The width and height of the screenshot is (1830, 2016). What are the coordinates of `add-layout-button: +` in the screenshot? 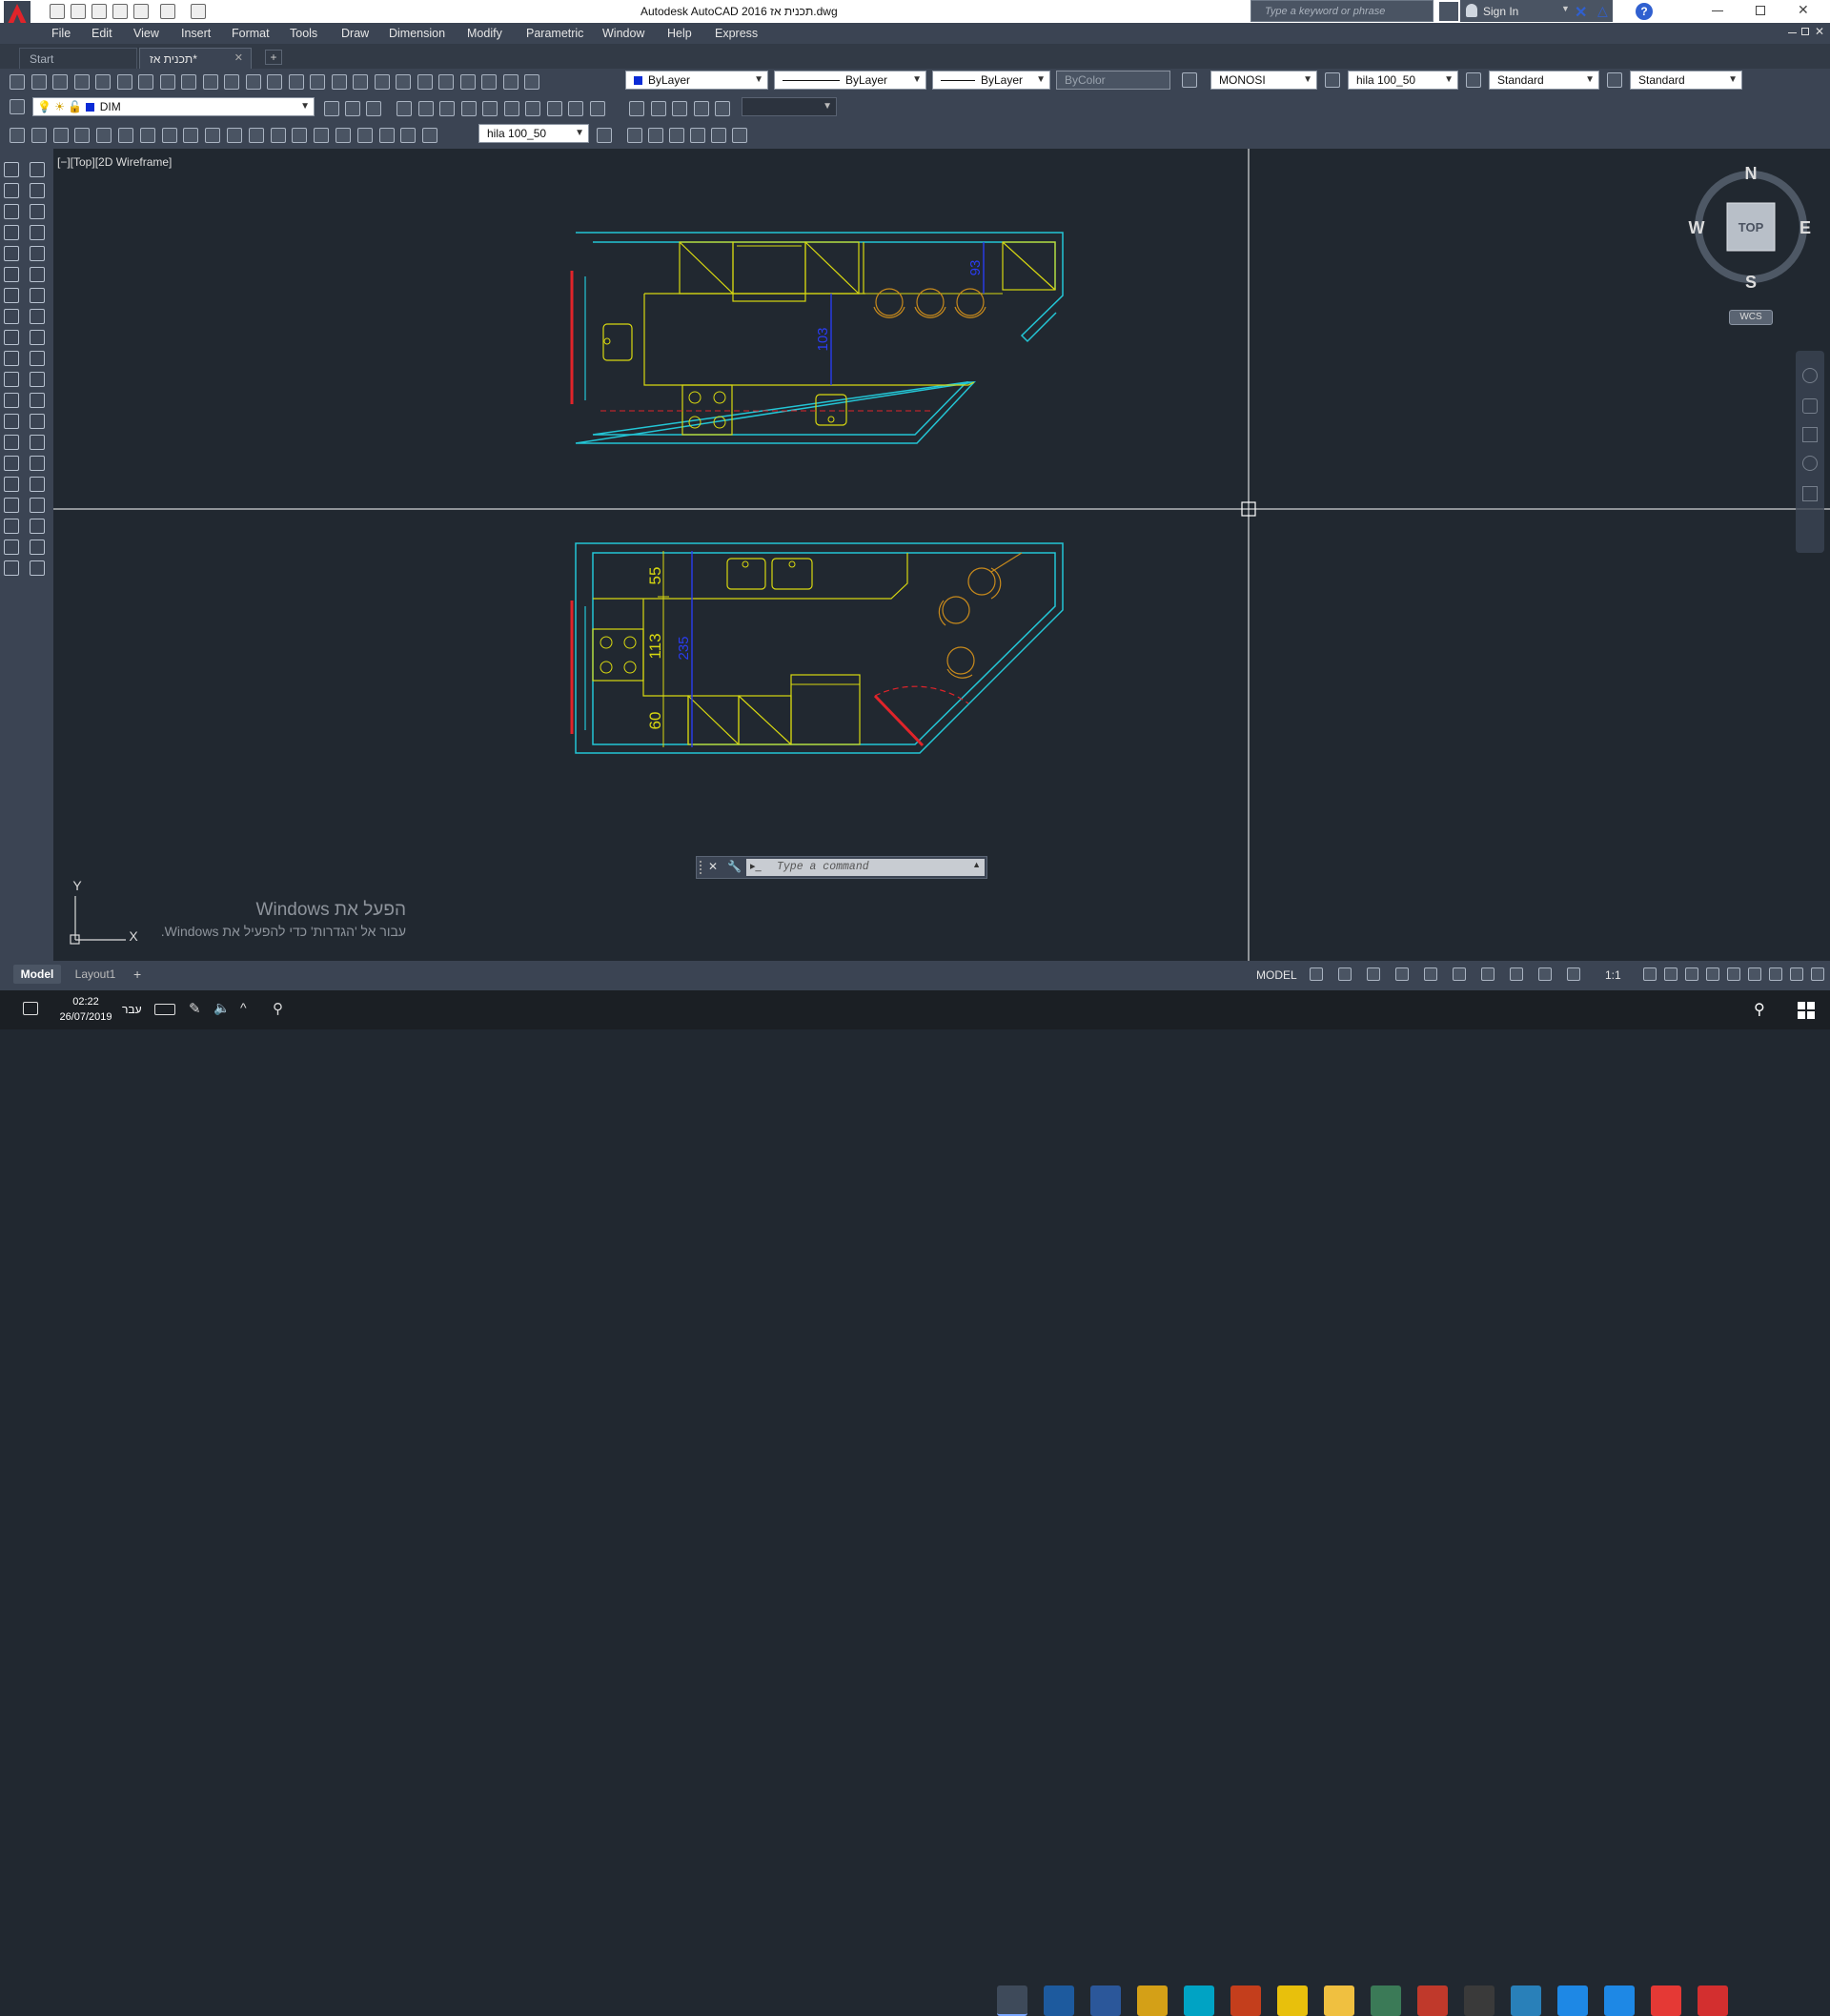 It's located at (137, 974).